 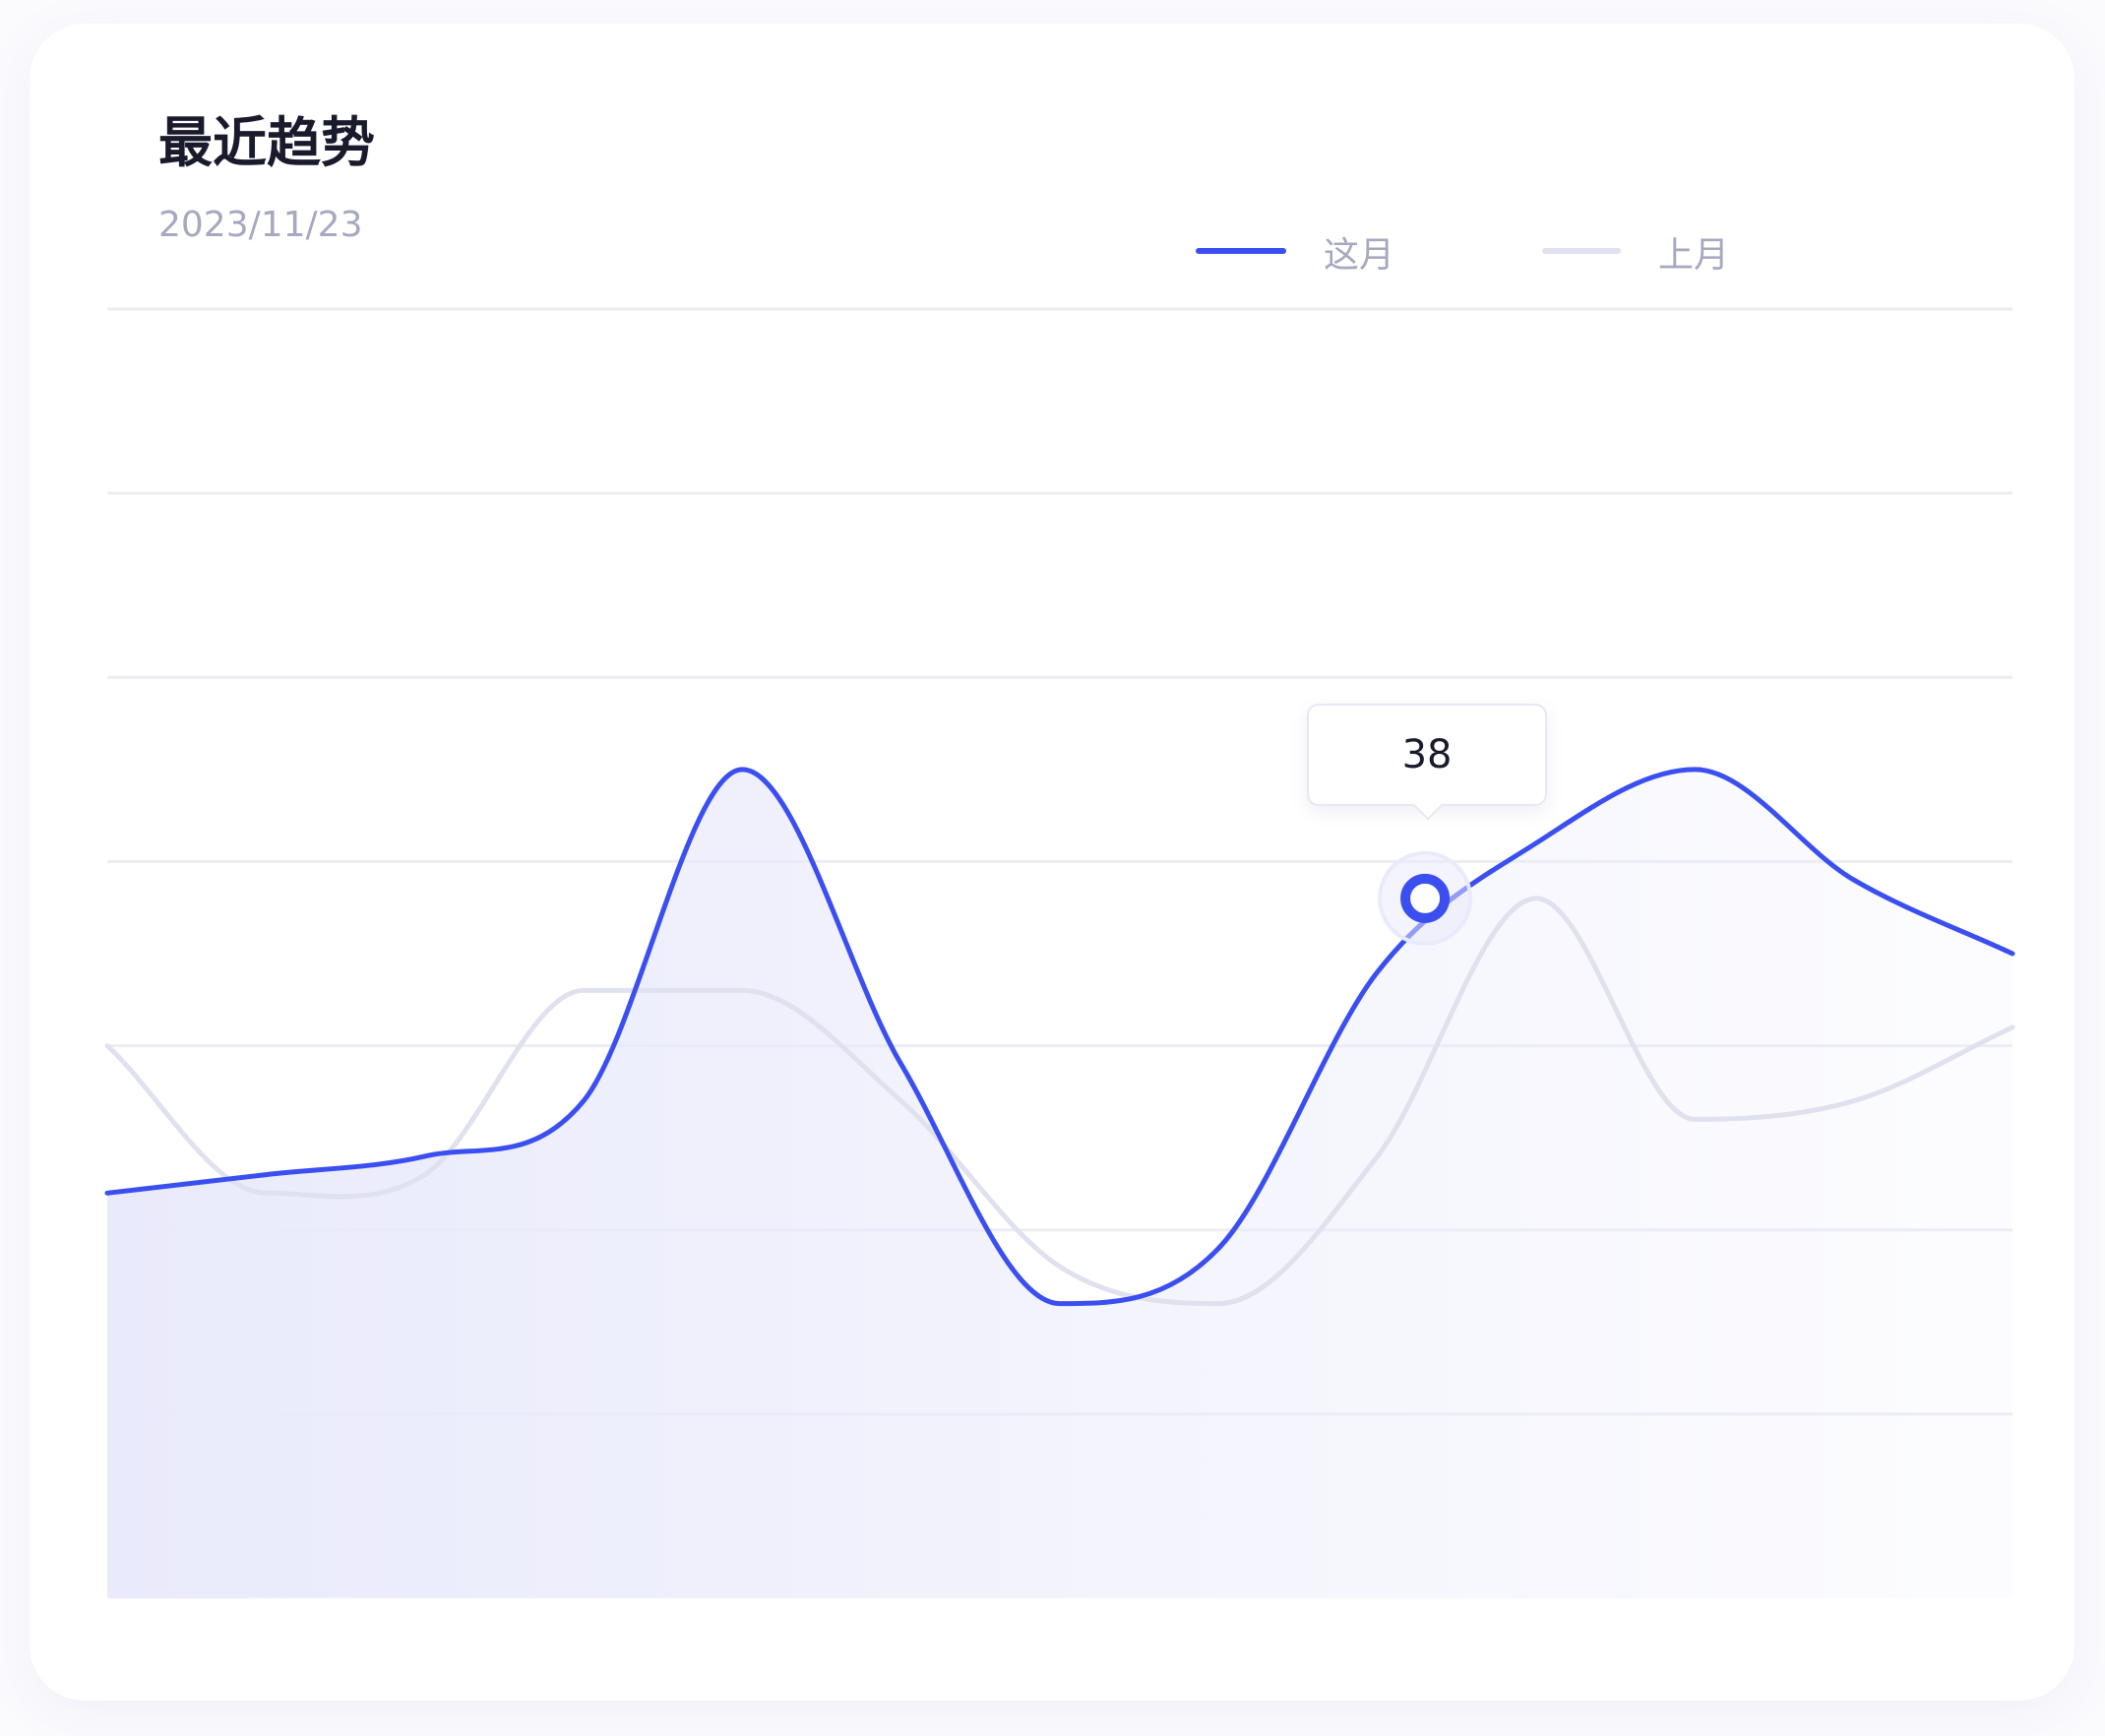 I want to click on data-tooltip: 38, so click(x=1427, y=762).